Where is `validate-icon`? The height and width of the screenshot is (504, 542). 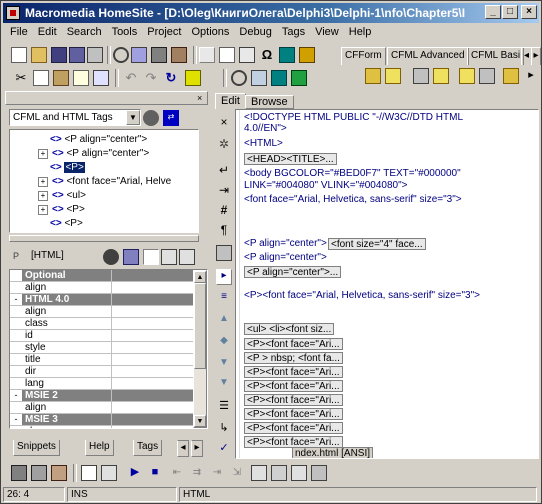
validate-icon is located at coordinates (193, 78).